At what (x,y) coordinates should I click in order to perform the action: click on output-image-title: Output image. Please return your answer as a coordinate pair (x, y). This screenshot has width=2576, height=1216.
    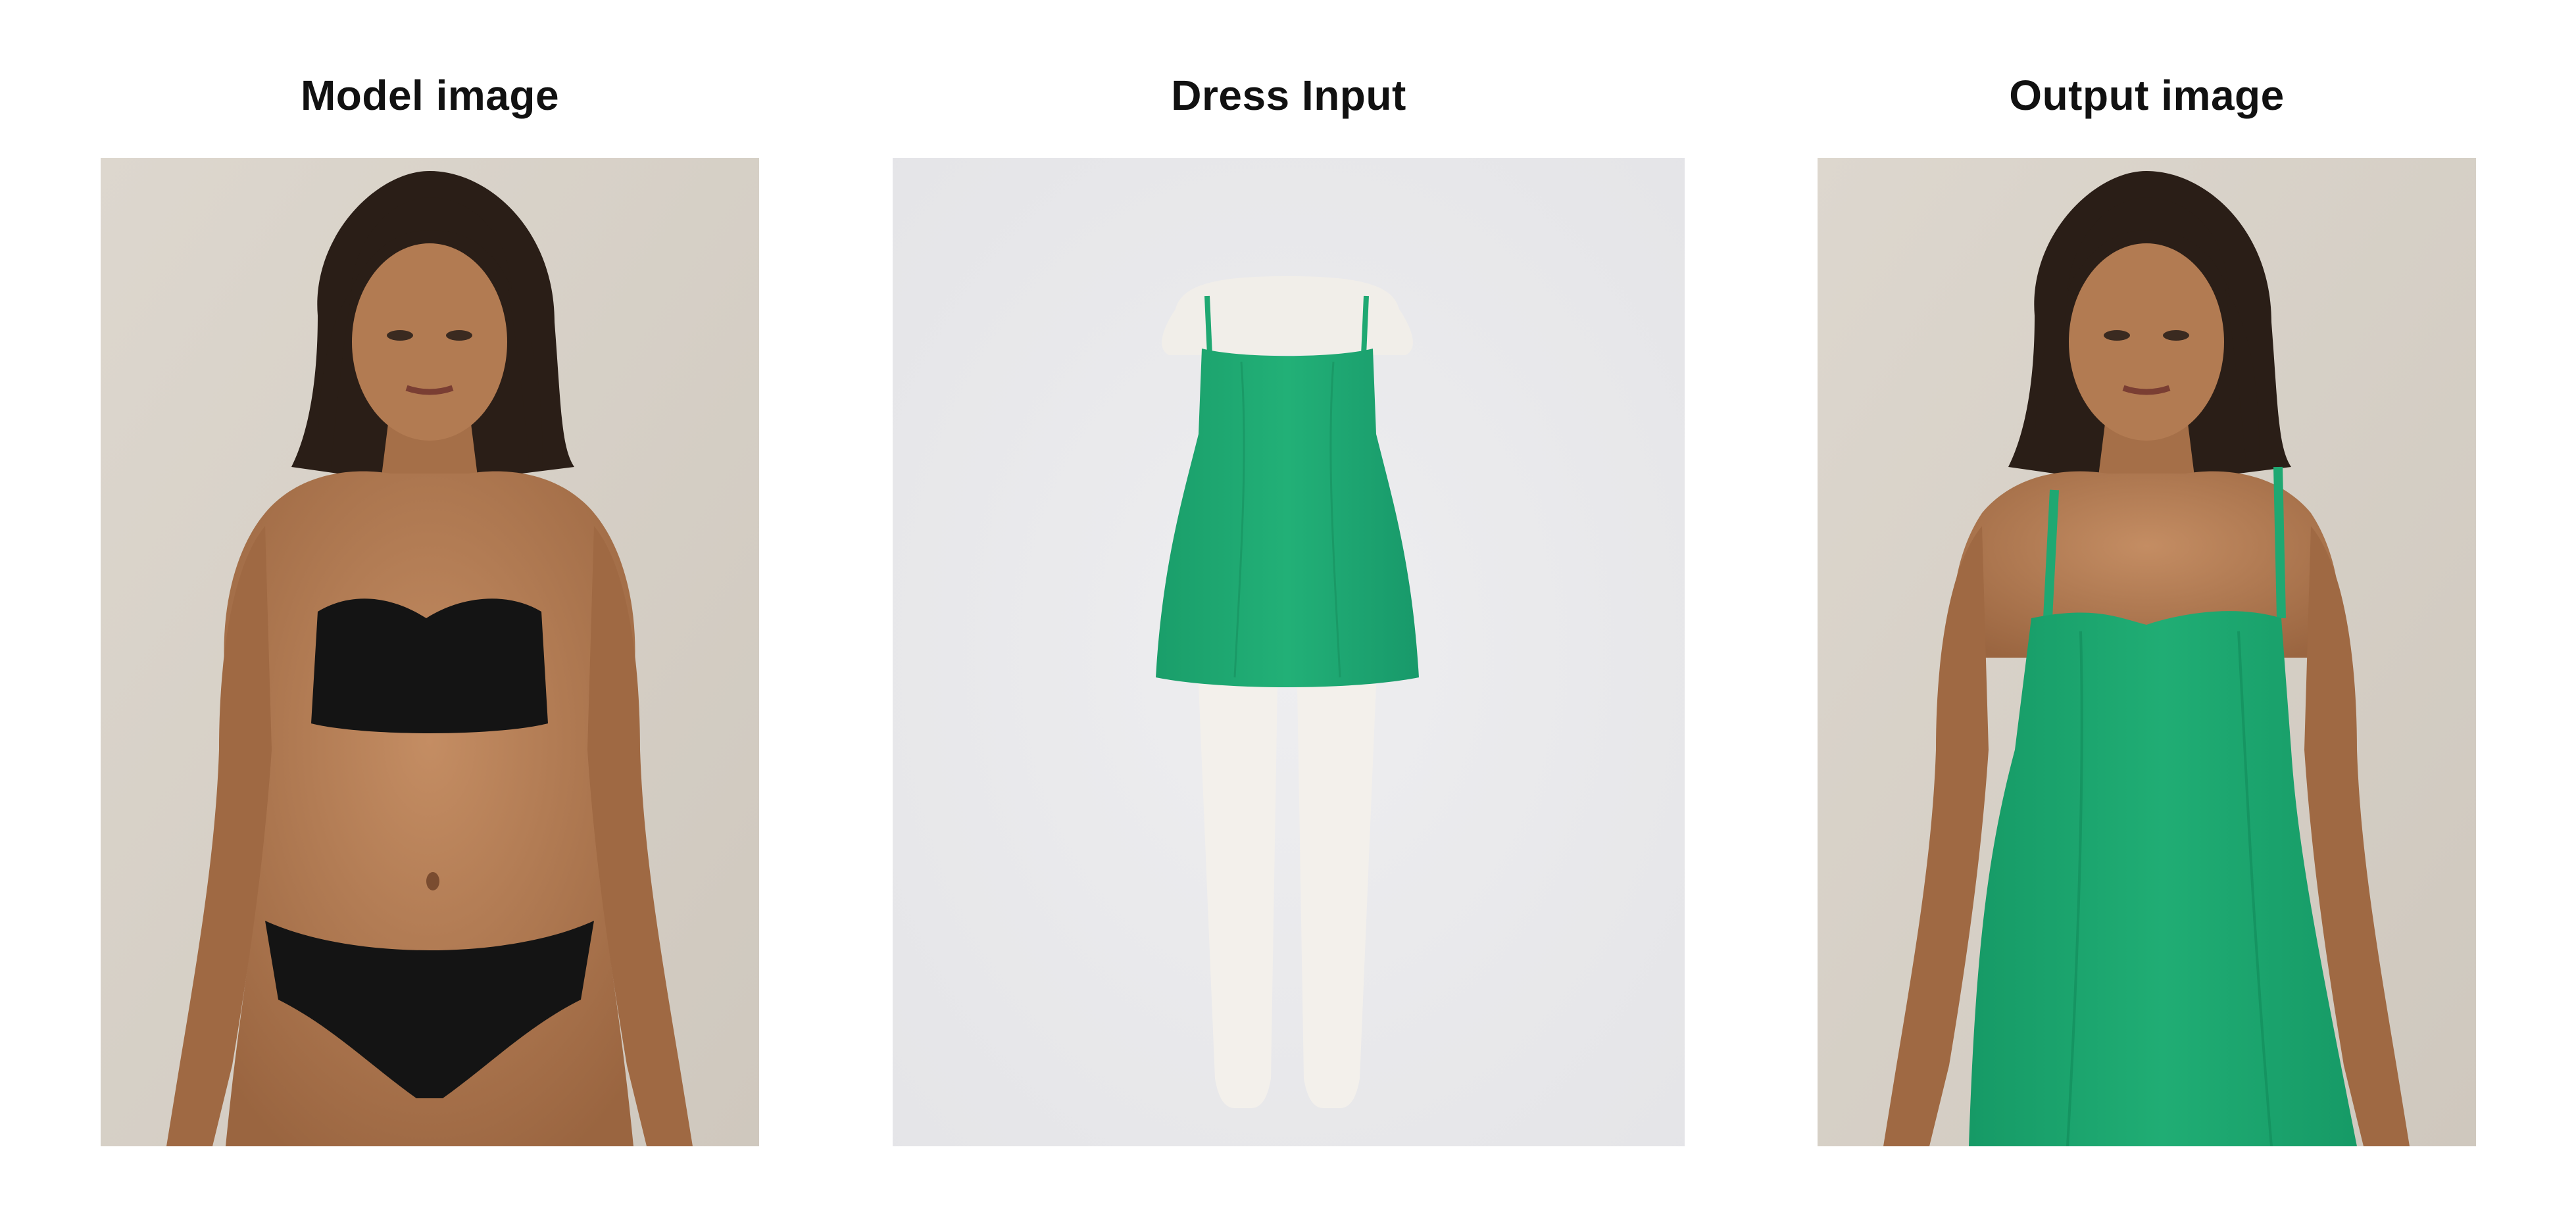
    Looking at the image, I should click on (2147, 95).